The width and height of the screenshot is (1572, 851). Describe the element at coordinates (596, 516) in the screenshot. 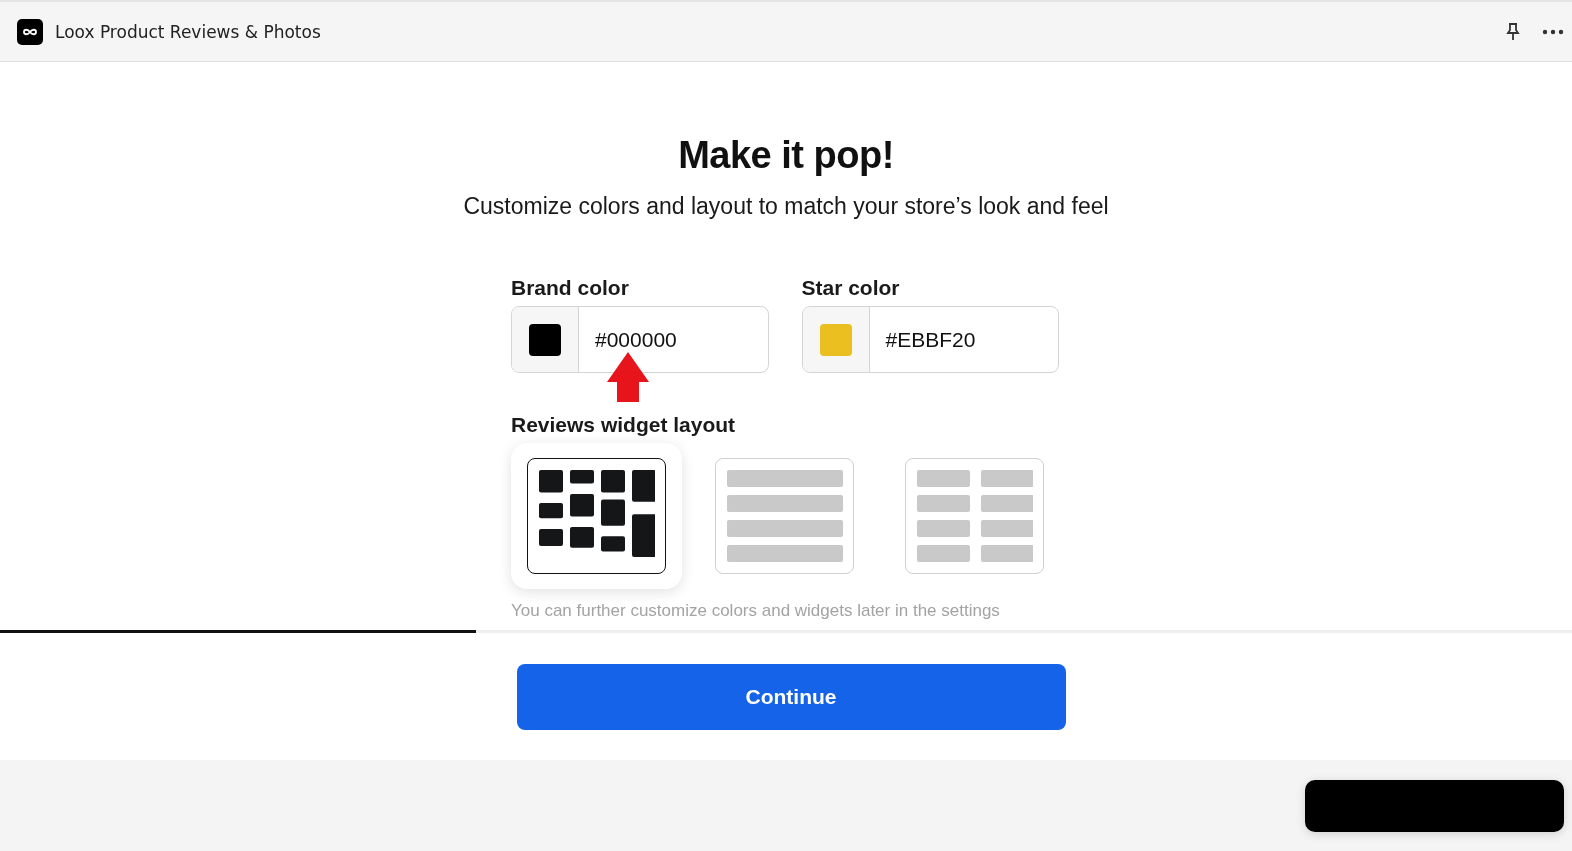

I see `layout-option` at that location.